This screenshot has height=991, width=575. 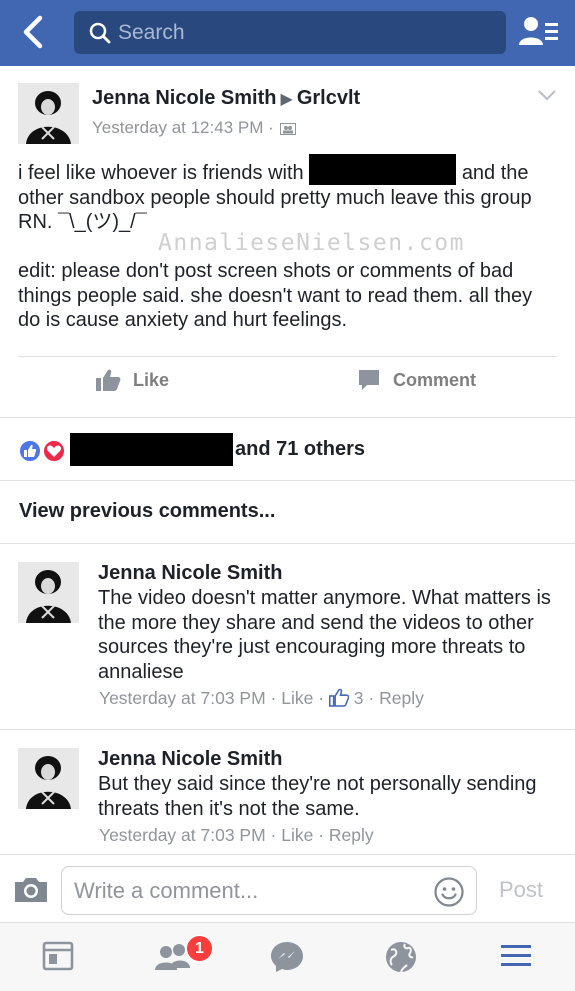 I want to click on messenger-icon, so click(x=287, y=957).